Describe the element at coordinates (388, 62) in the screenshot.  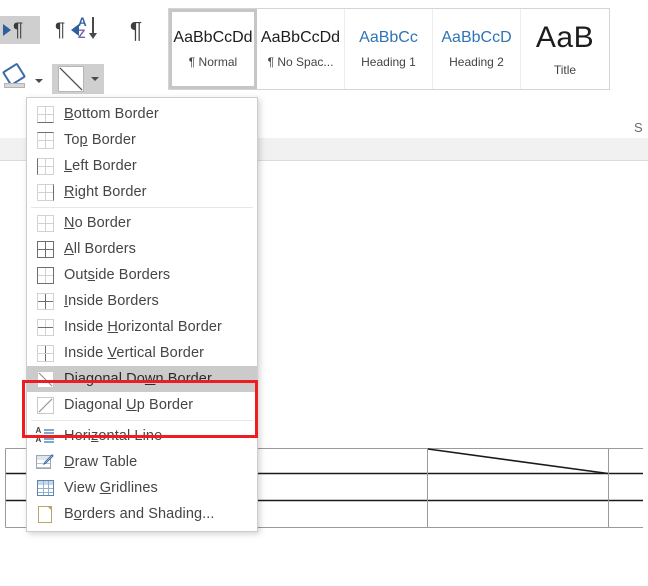
I see `style-label: Heading 1` at that location.